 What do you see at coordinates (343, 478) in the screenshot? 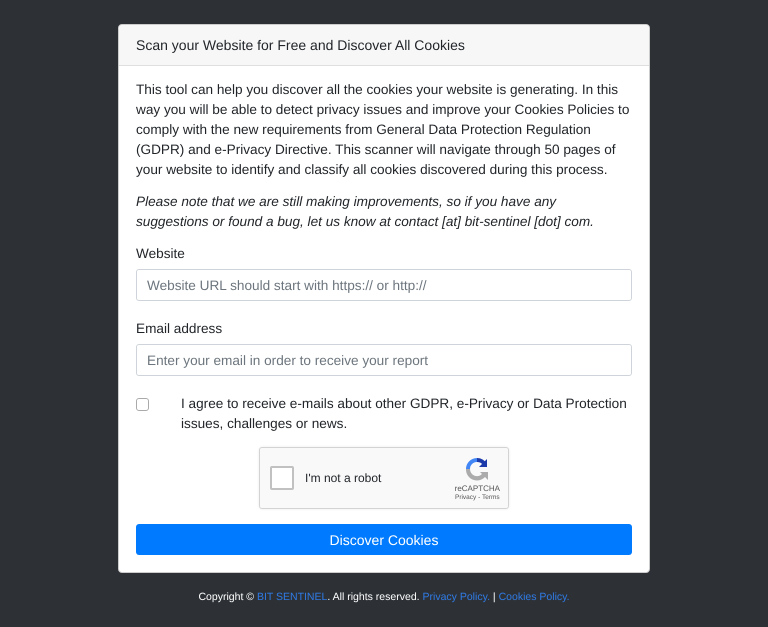
I see `captcha-label: I'm not a robot` at bounding box center [343, 478].